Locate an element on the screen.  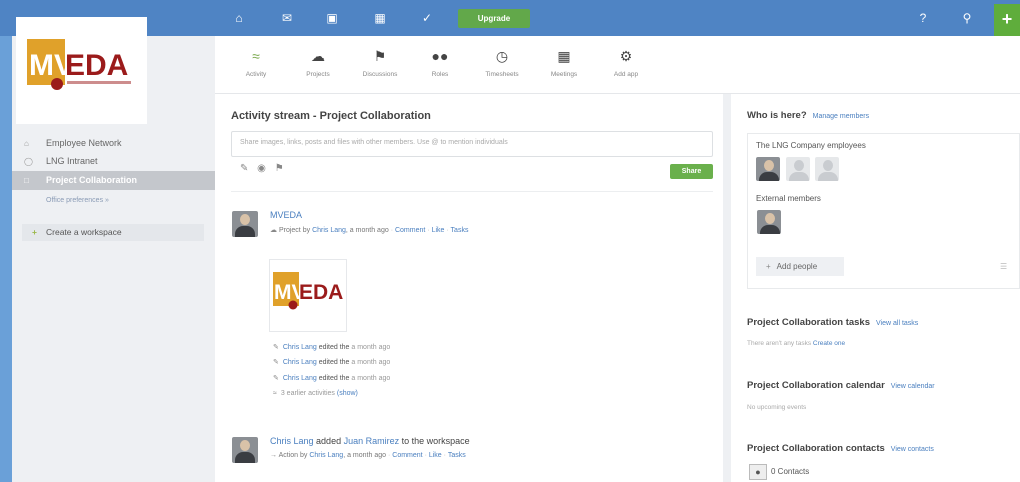
app-projects: ☁ Projects is located at coordinates (318, 62).